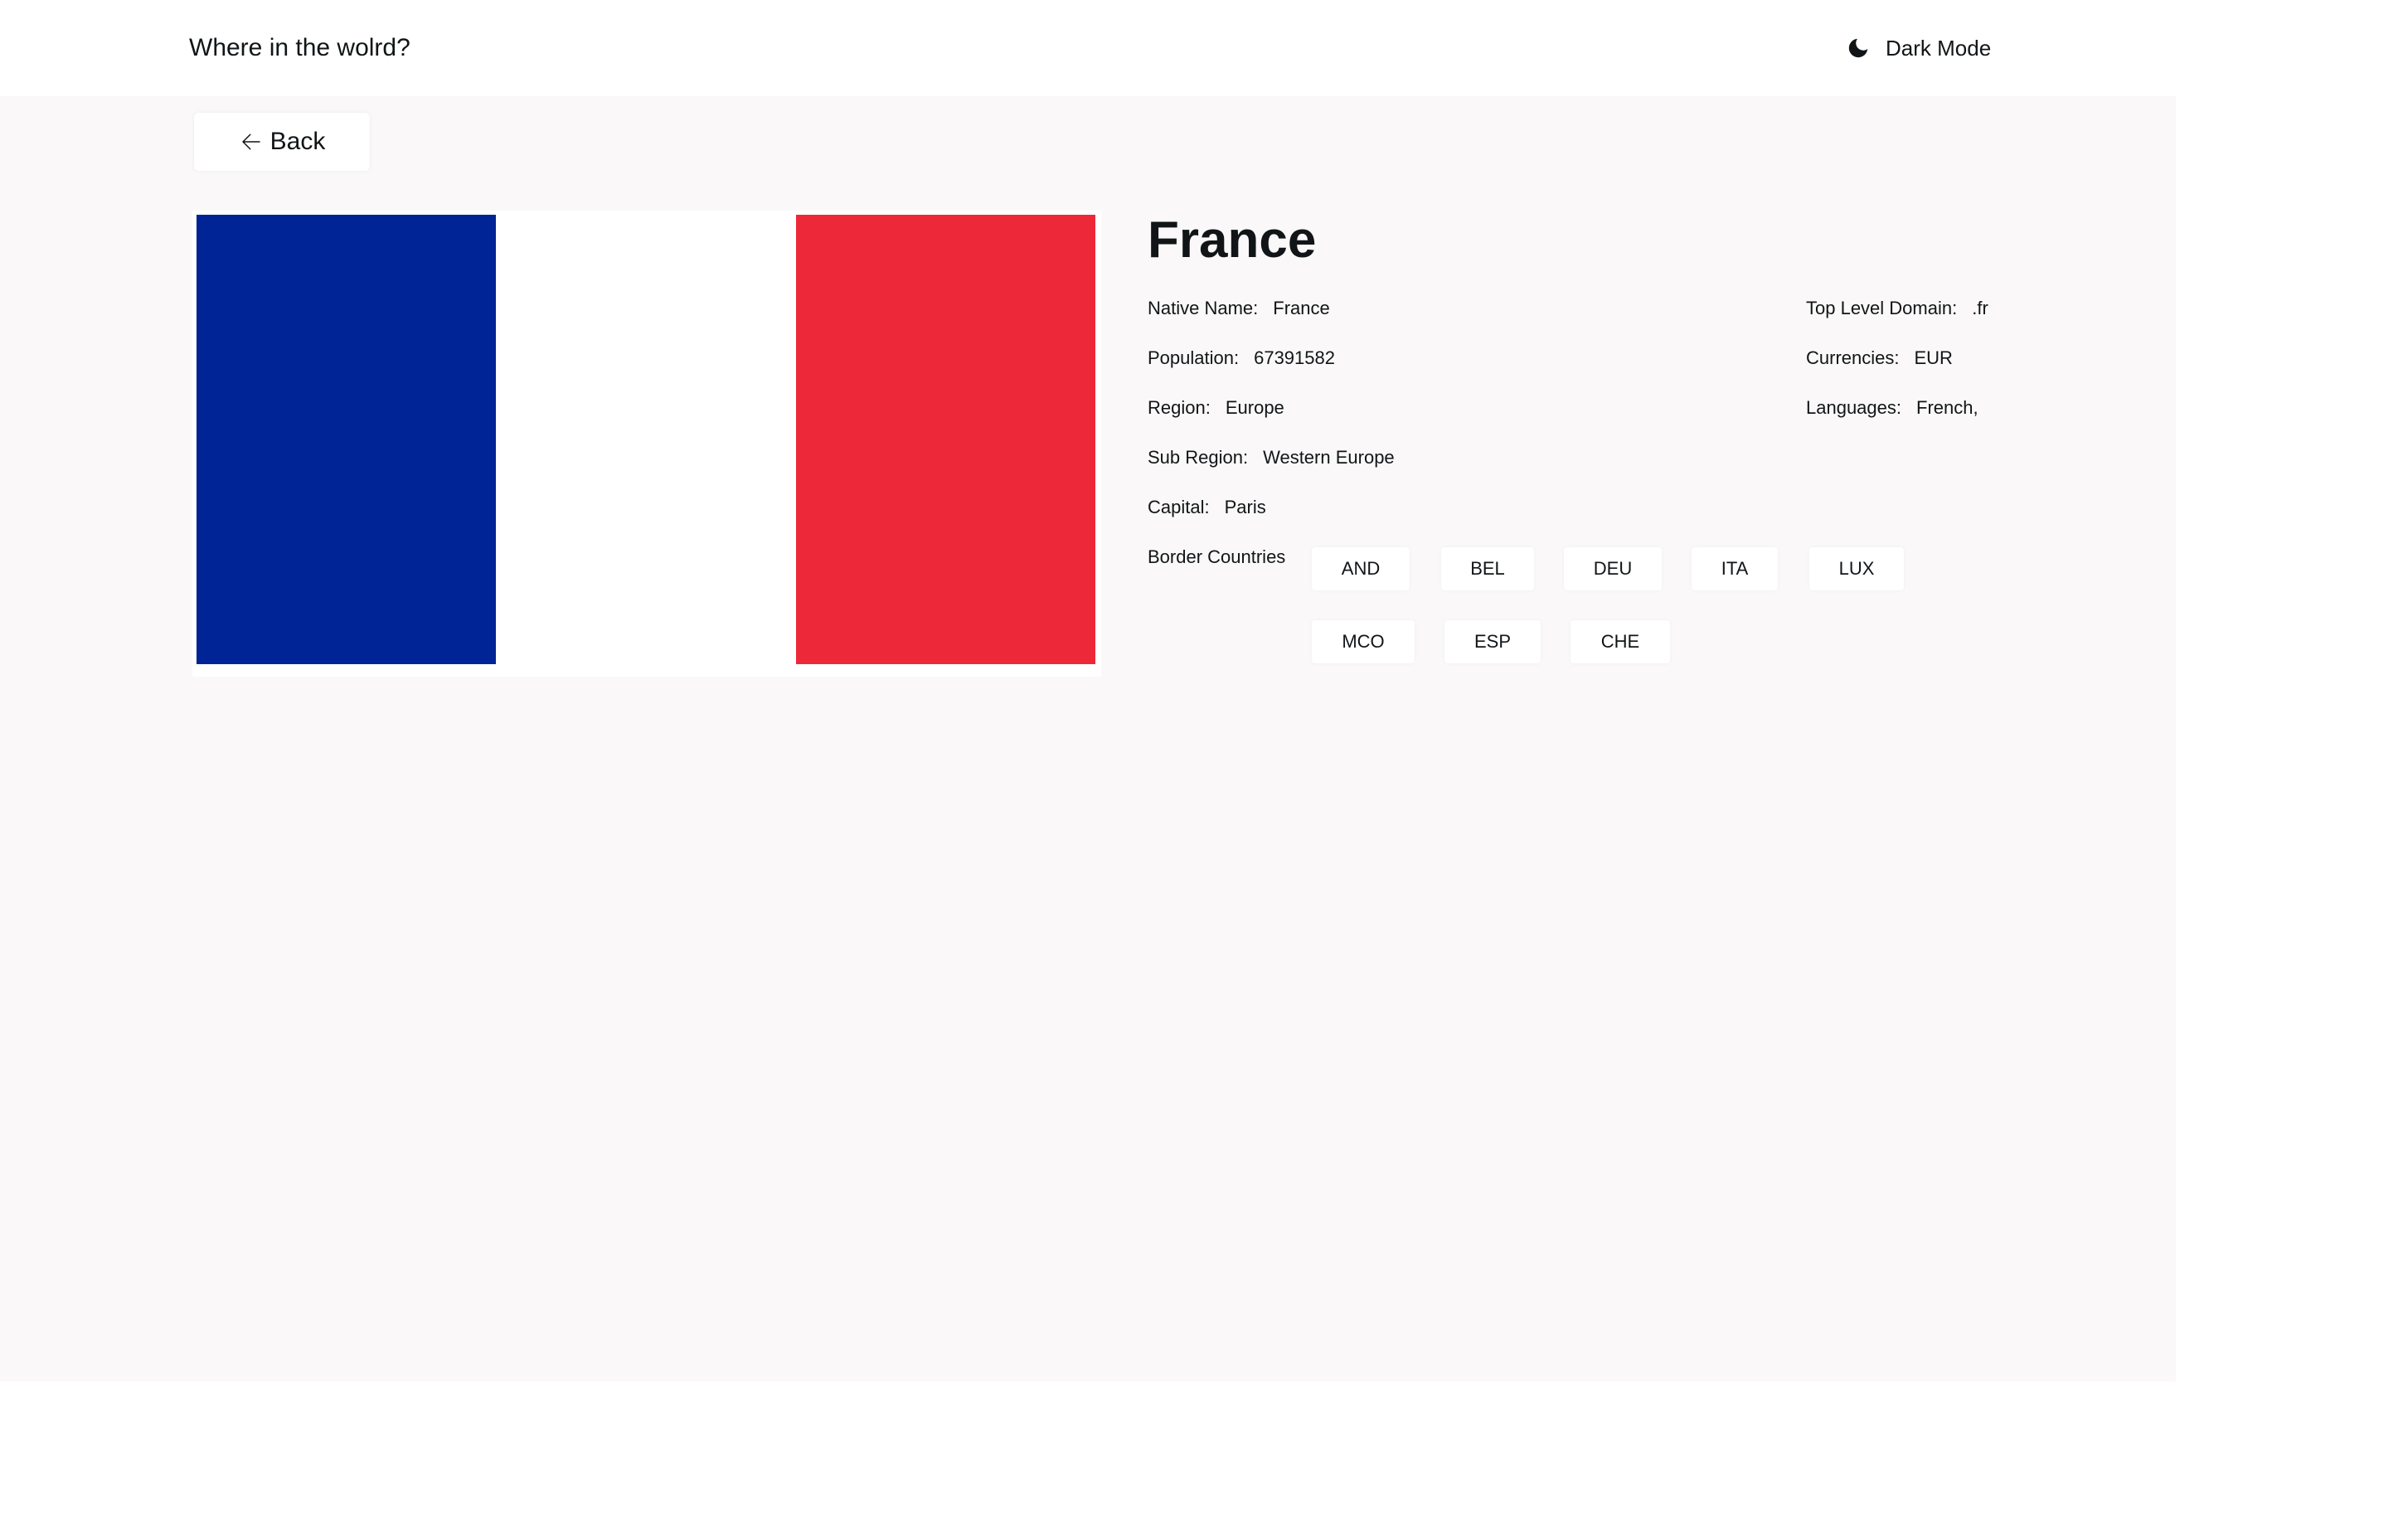 This screenshot has width=2408, height=1529. Describe the element at coordinates (1217, 557) in the screenshot. I see `border-countries-label: Border Countries` at that location.